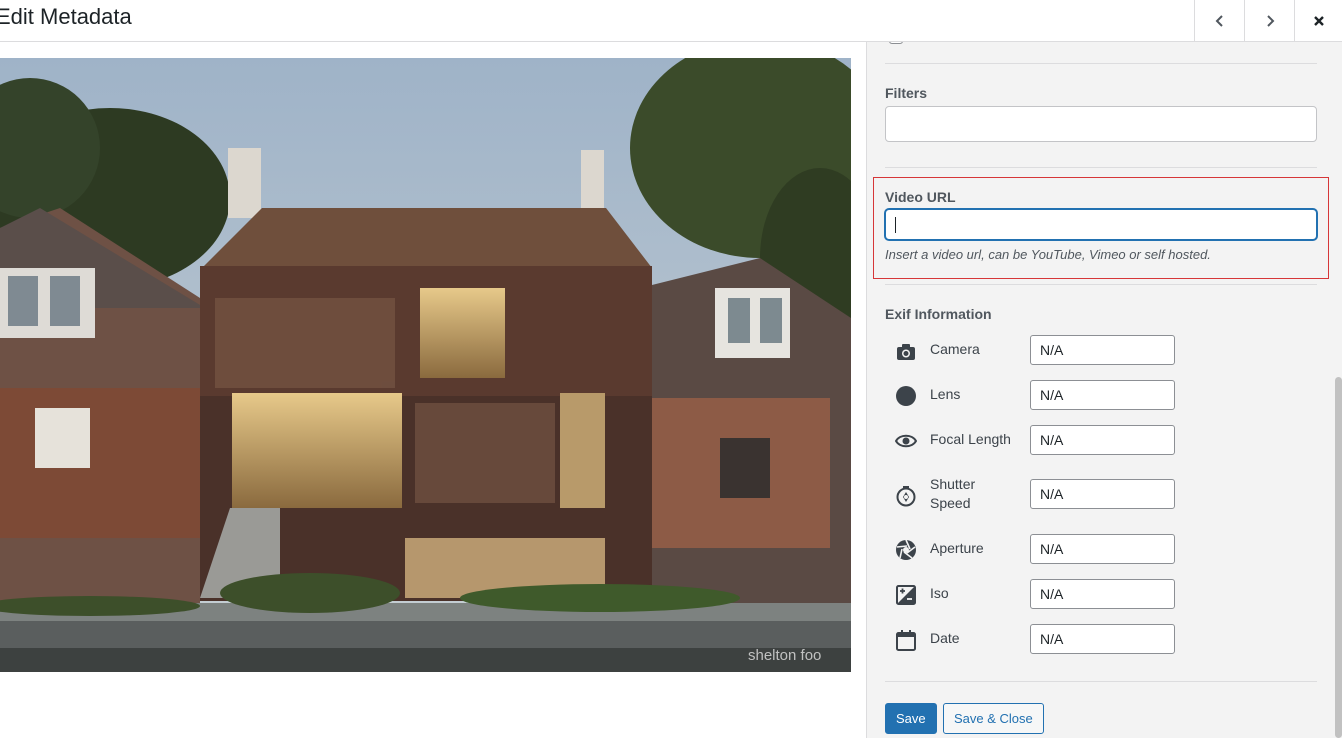 This screenshot has height=738, width=1342. I want to click on exif-input-iso: N/A, so click(1102, 594).